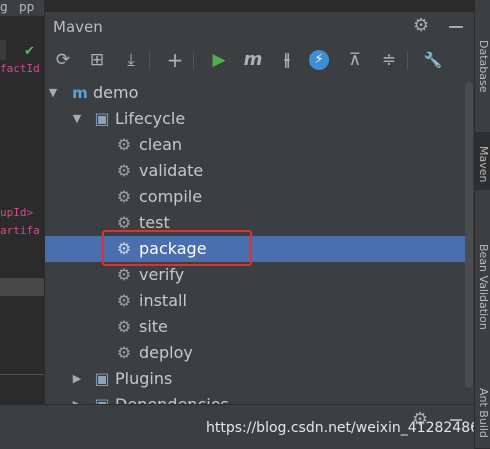  Describe the element at coordinates (102, 400) in the screenshot. I see `folder-icon: ▣` at that location.